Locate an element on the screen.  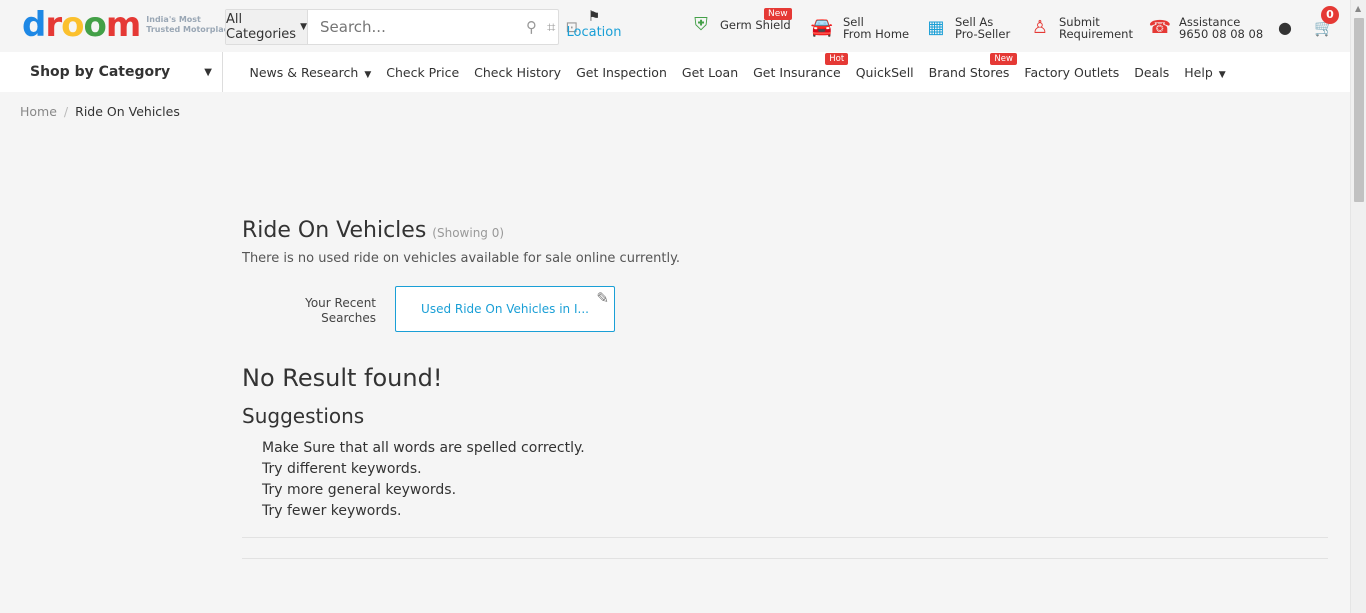
nav-label: Get Insurance is located at coordinates (797, 72).